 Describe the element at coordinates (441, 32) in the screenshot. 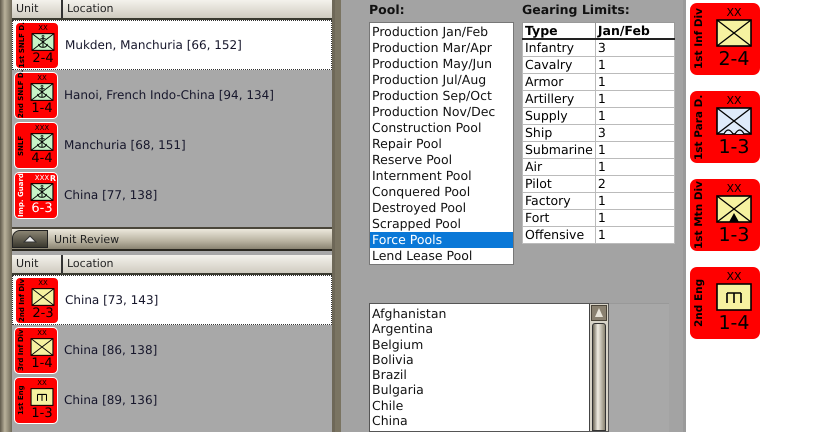

I see `pool-item: Production Jan/Feb` at that location.